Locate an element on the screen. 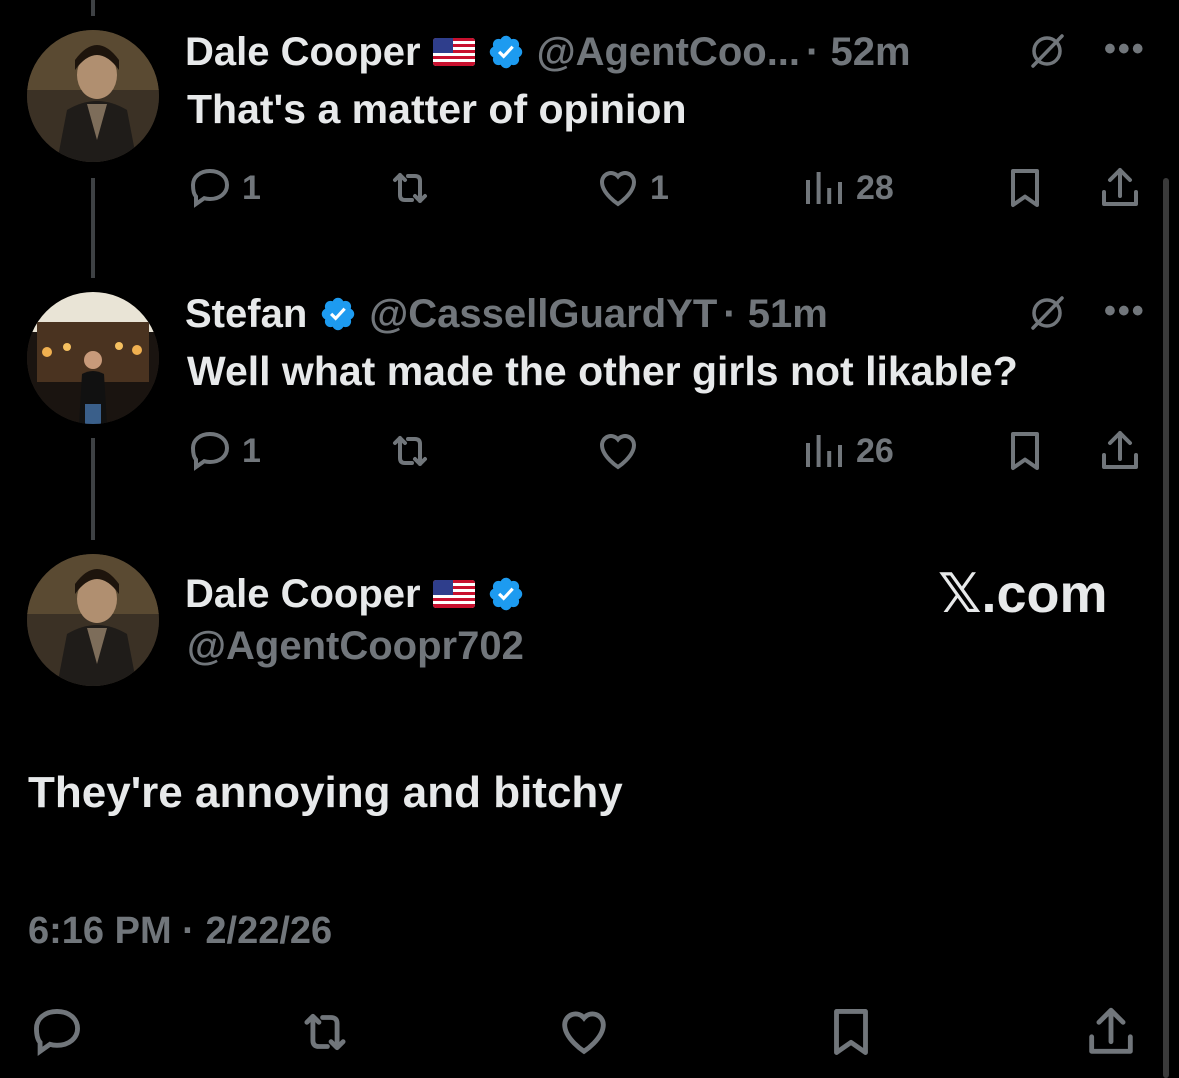 The height and width of the screenshot is (1078, 1179). action-bar: 1 26 is located at coordinates (666, 451).